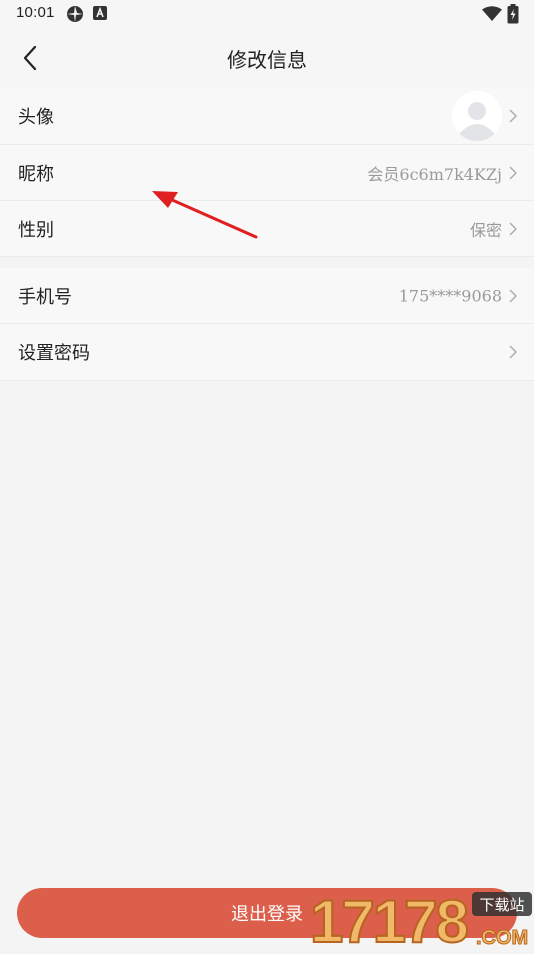  Describe the element at coordinates (267, 352) in the screenshot. I see `row-set-password: 设置密码` at that location.